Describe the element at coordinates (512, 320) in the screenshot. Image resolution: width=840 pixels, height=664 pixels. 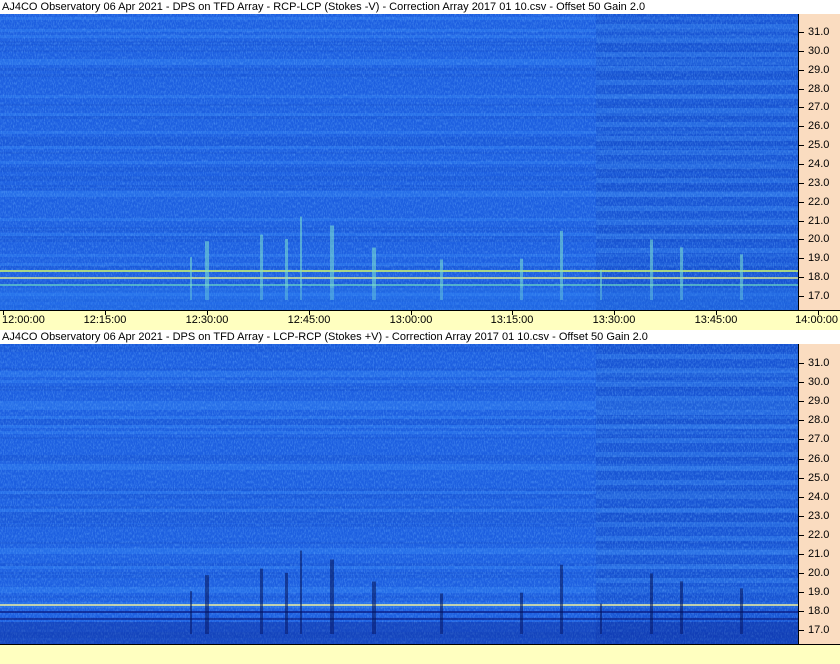
I see `time-tick-label: 13:15:00` at that location.